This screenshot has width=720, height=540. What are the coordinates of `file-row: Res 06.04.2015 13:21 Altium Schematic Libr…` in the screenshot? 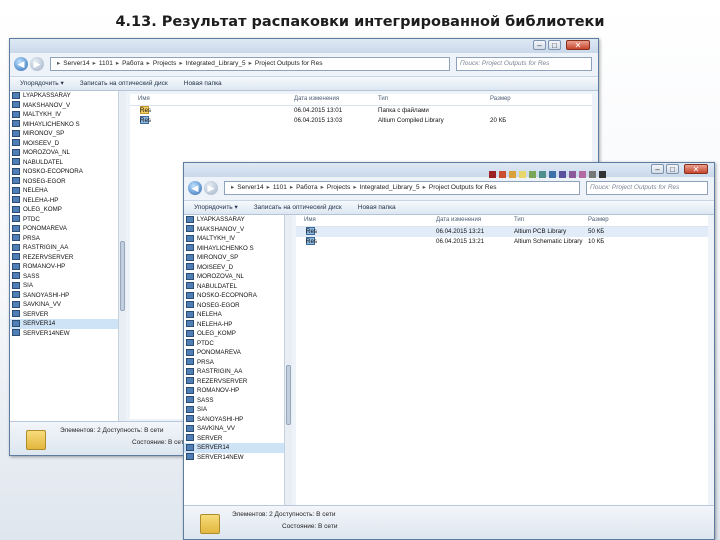 It's located at (502, 242).